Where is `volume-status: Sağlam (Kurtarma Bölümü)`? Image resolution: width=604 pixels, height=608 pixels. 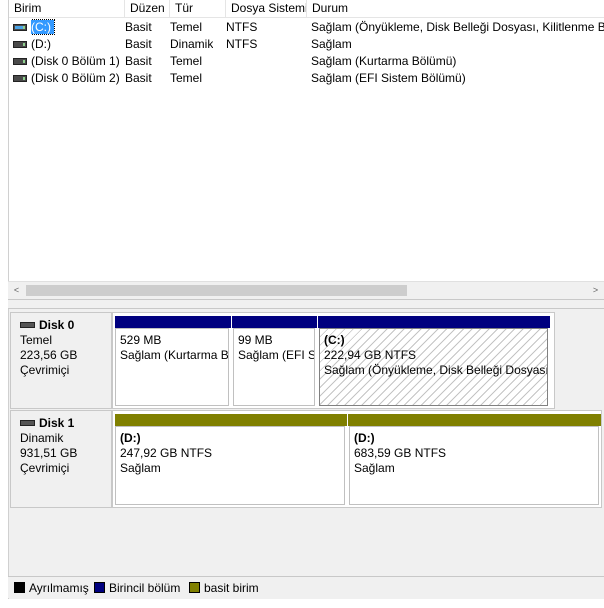 volume-status: Sağlam (Kurtarma Bölümü) is located at coordinates (384, 61).